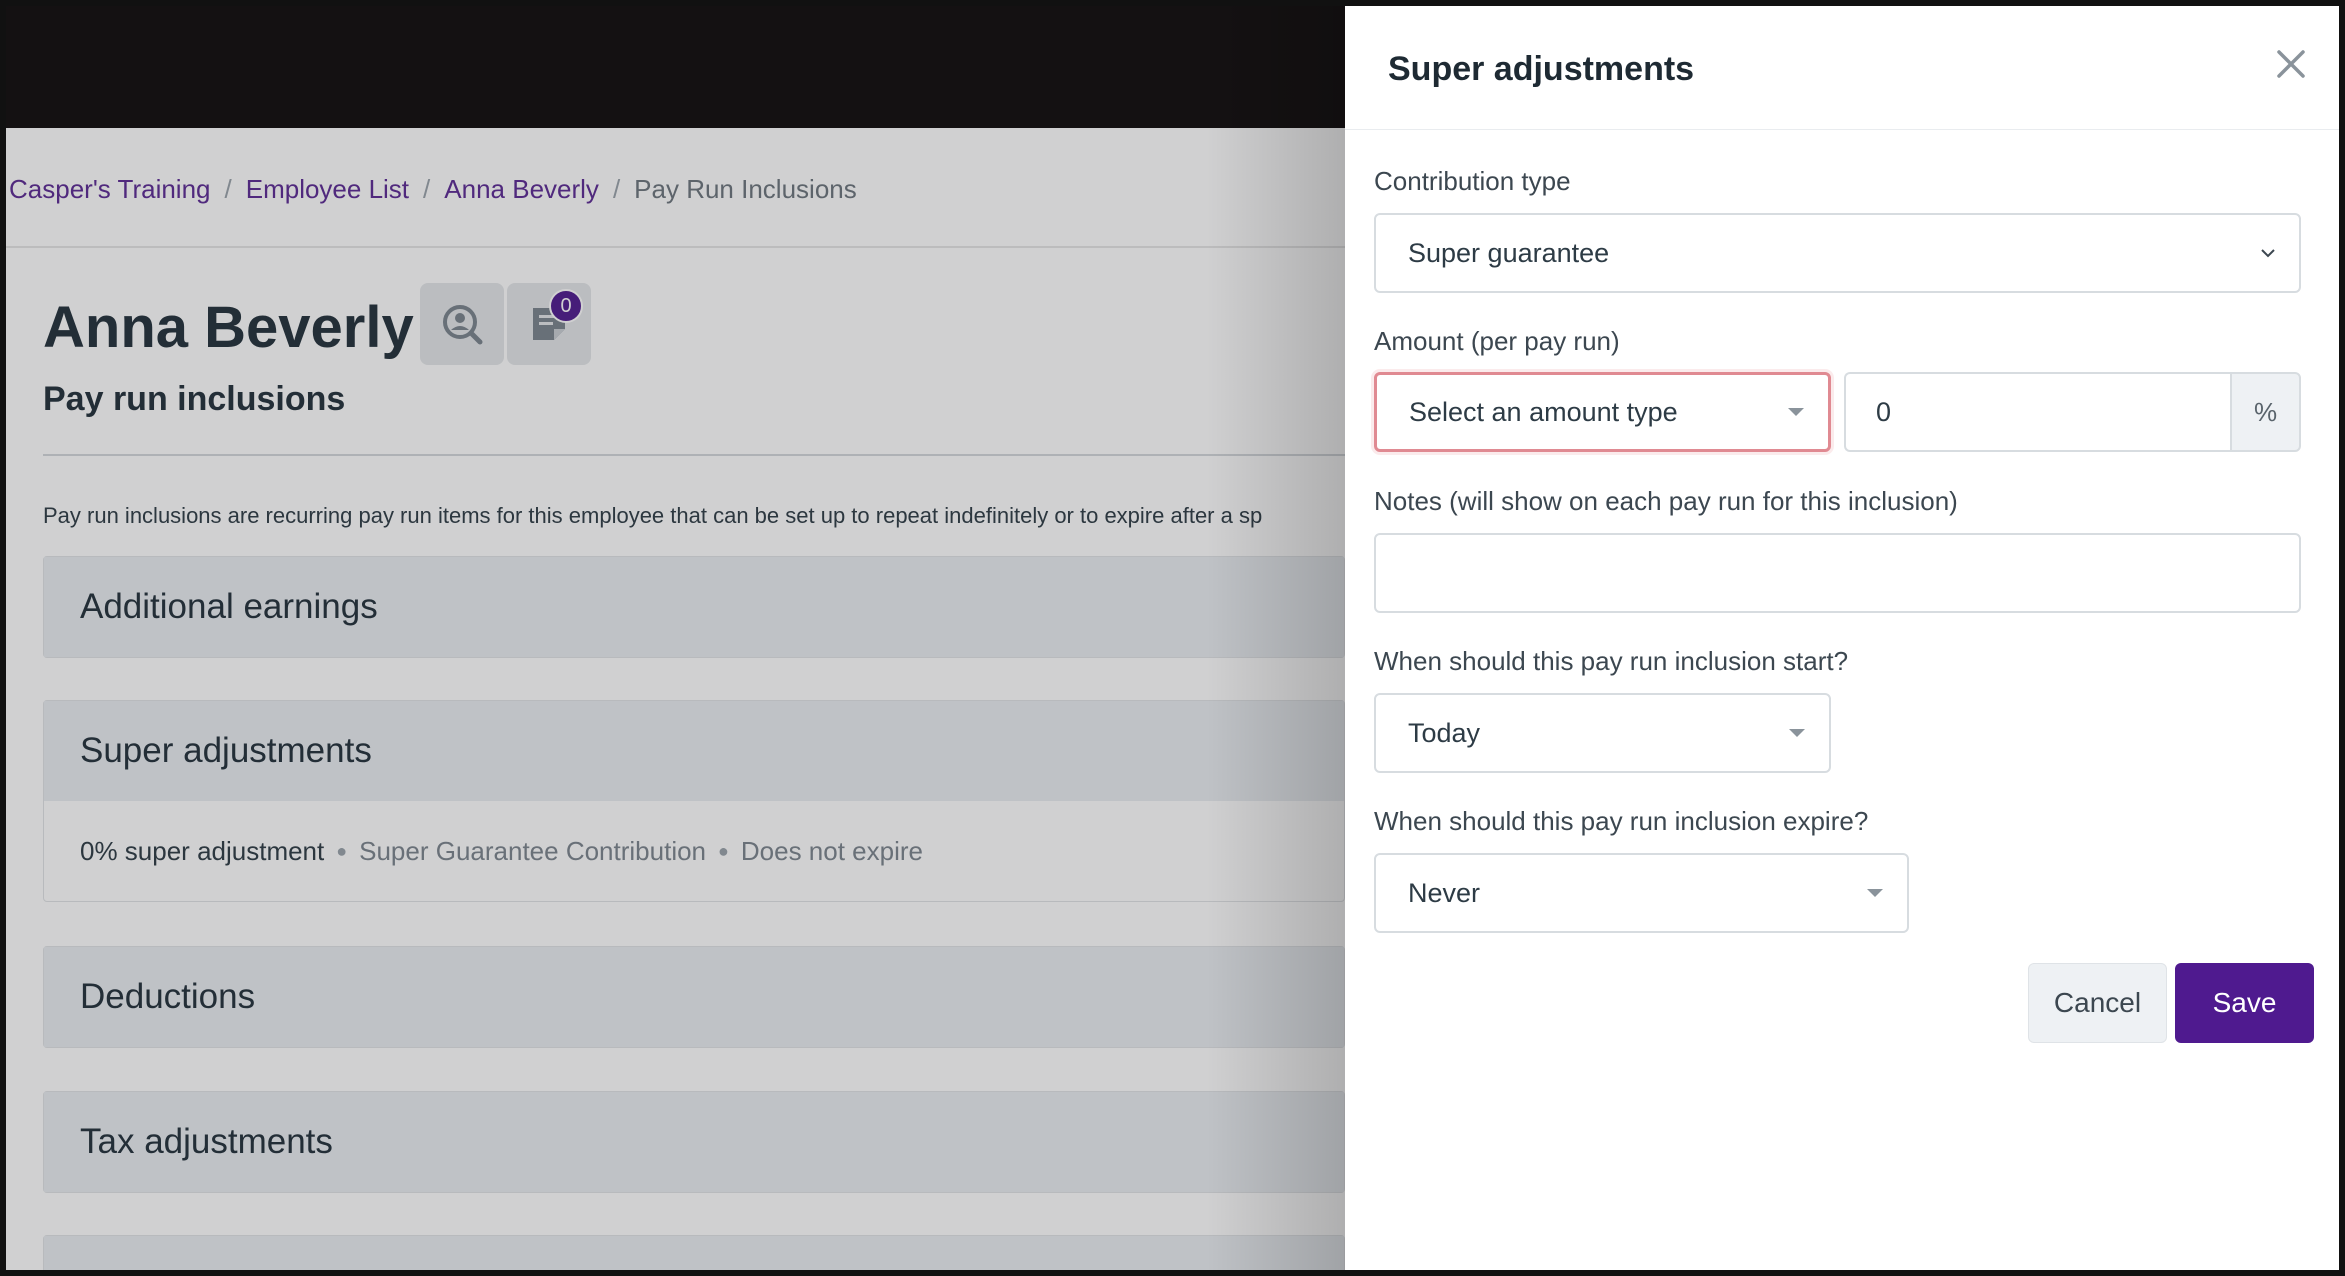  What do you see at coordinates (1842, 68) in the screenshot?
I see `drawer-header: Super adjustments` at bounding box center [1842, 68].